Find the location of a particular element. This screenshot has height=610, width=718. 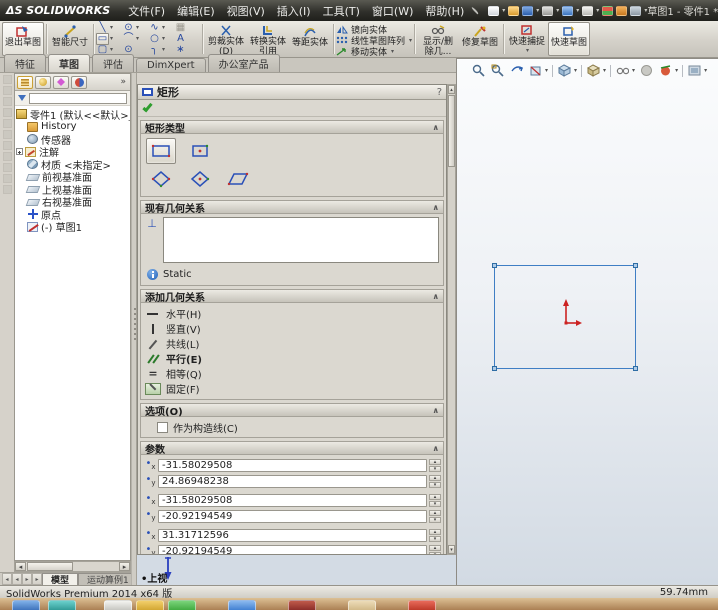

tab-office-products: 办公室产品 is located at coordinates (243, 63).